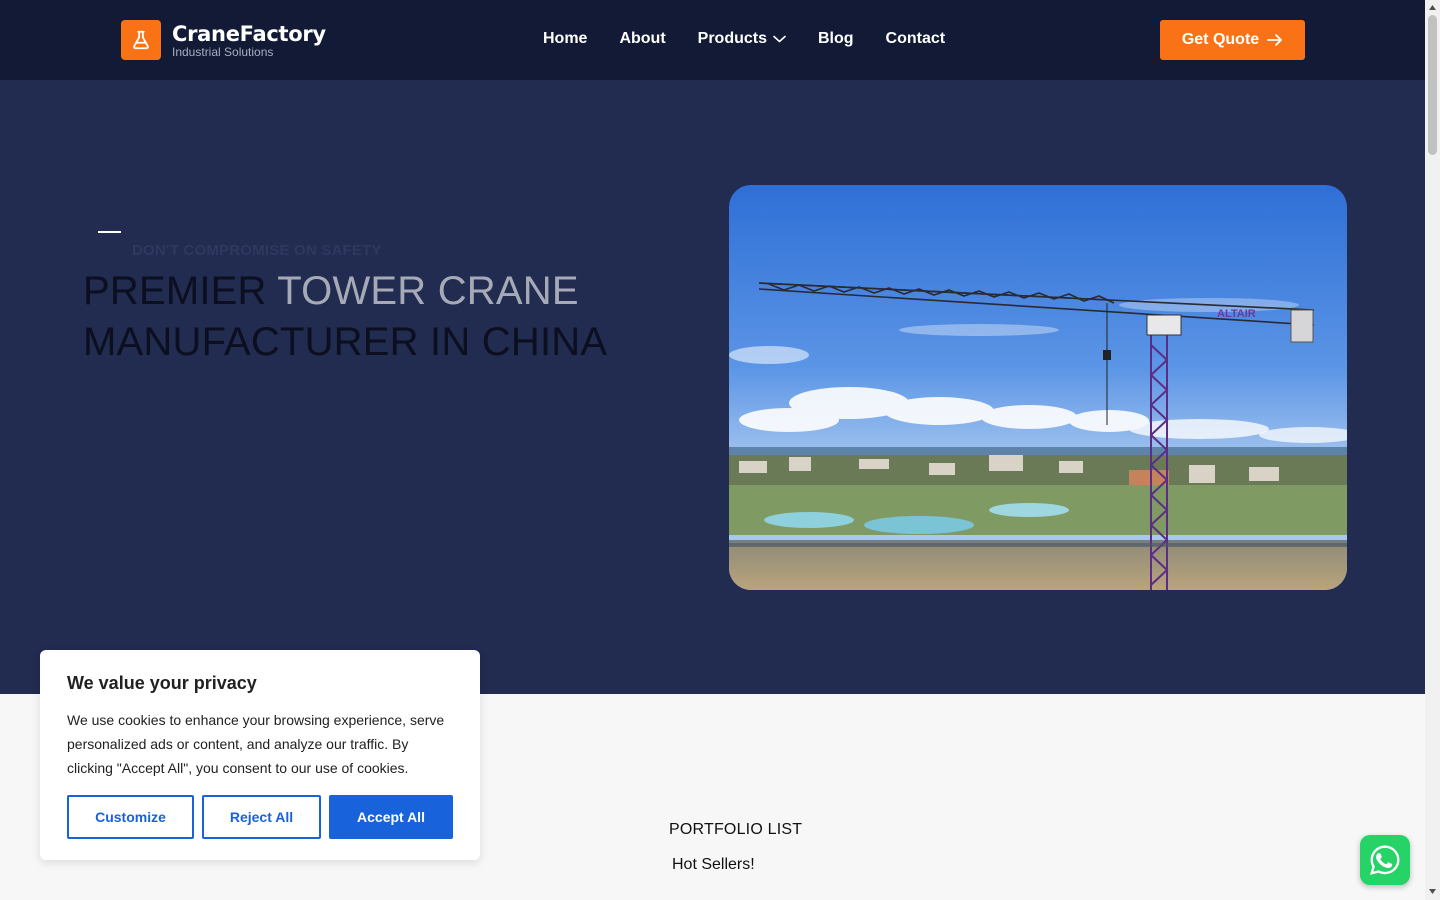 Image resolution: width=1440 pixels, height=900 pixels. What do you see at coordinates (109, 232) in the screenshot?
I see `tagline-dash` at bounding box center [109, 232].